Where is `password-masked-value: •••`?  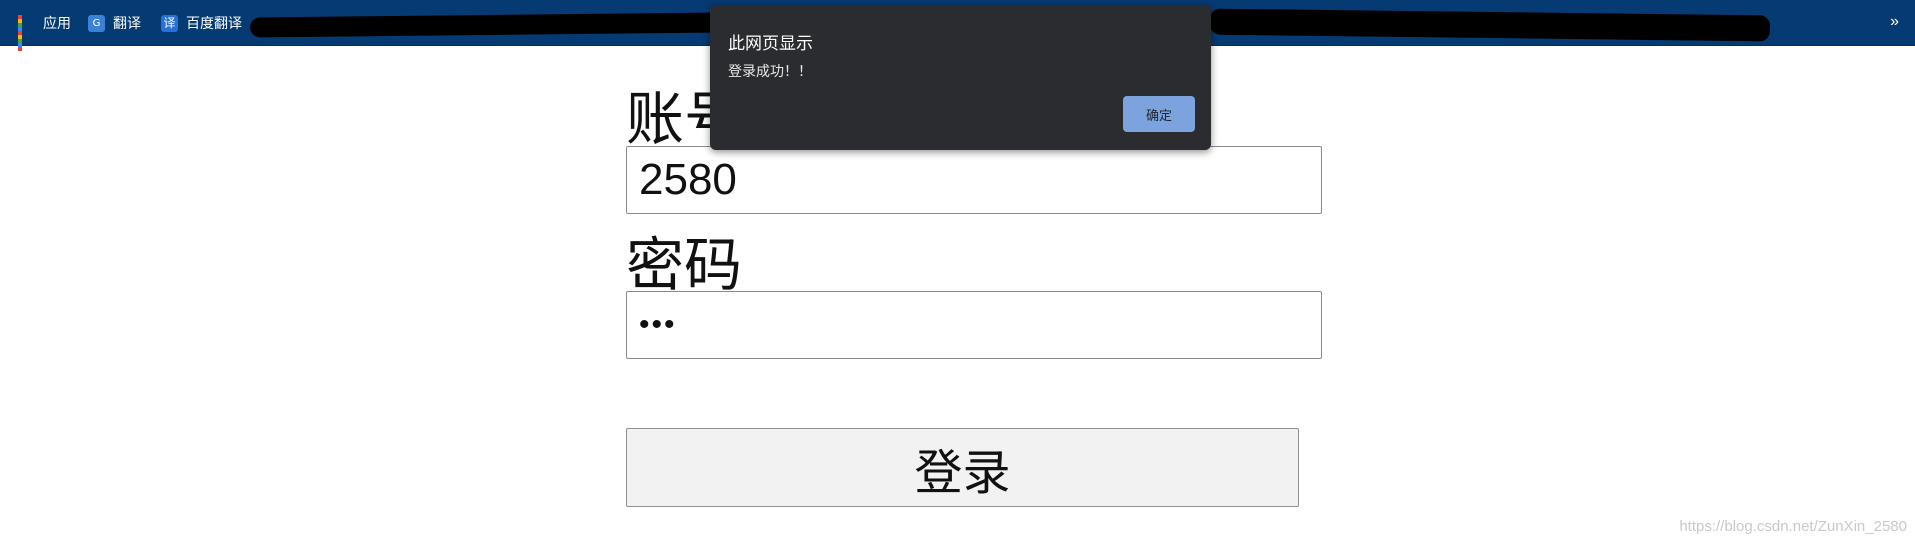
password-masked-value: ••• is located at coordinates (658, 324).